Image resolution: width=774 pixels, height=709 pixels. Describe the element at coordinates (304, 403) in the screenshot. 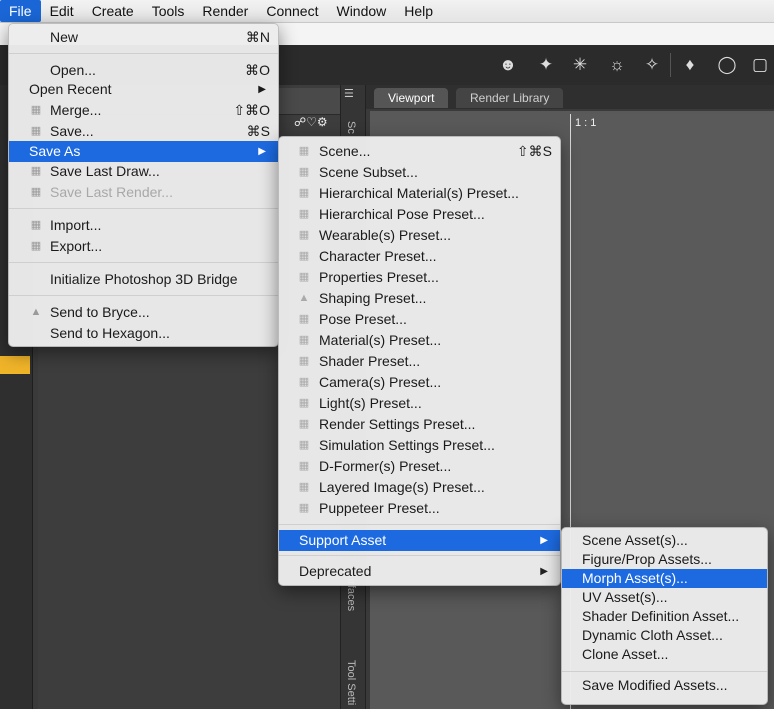

I see `light-icon: ▦` at that location.